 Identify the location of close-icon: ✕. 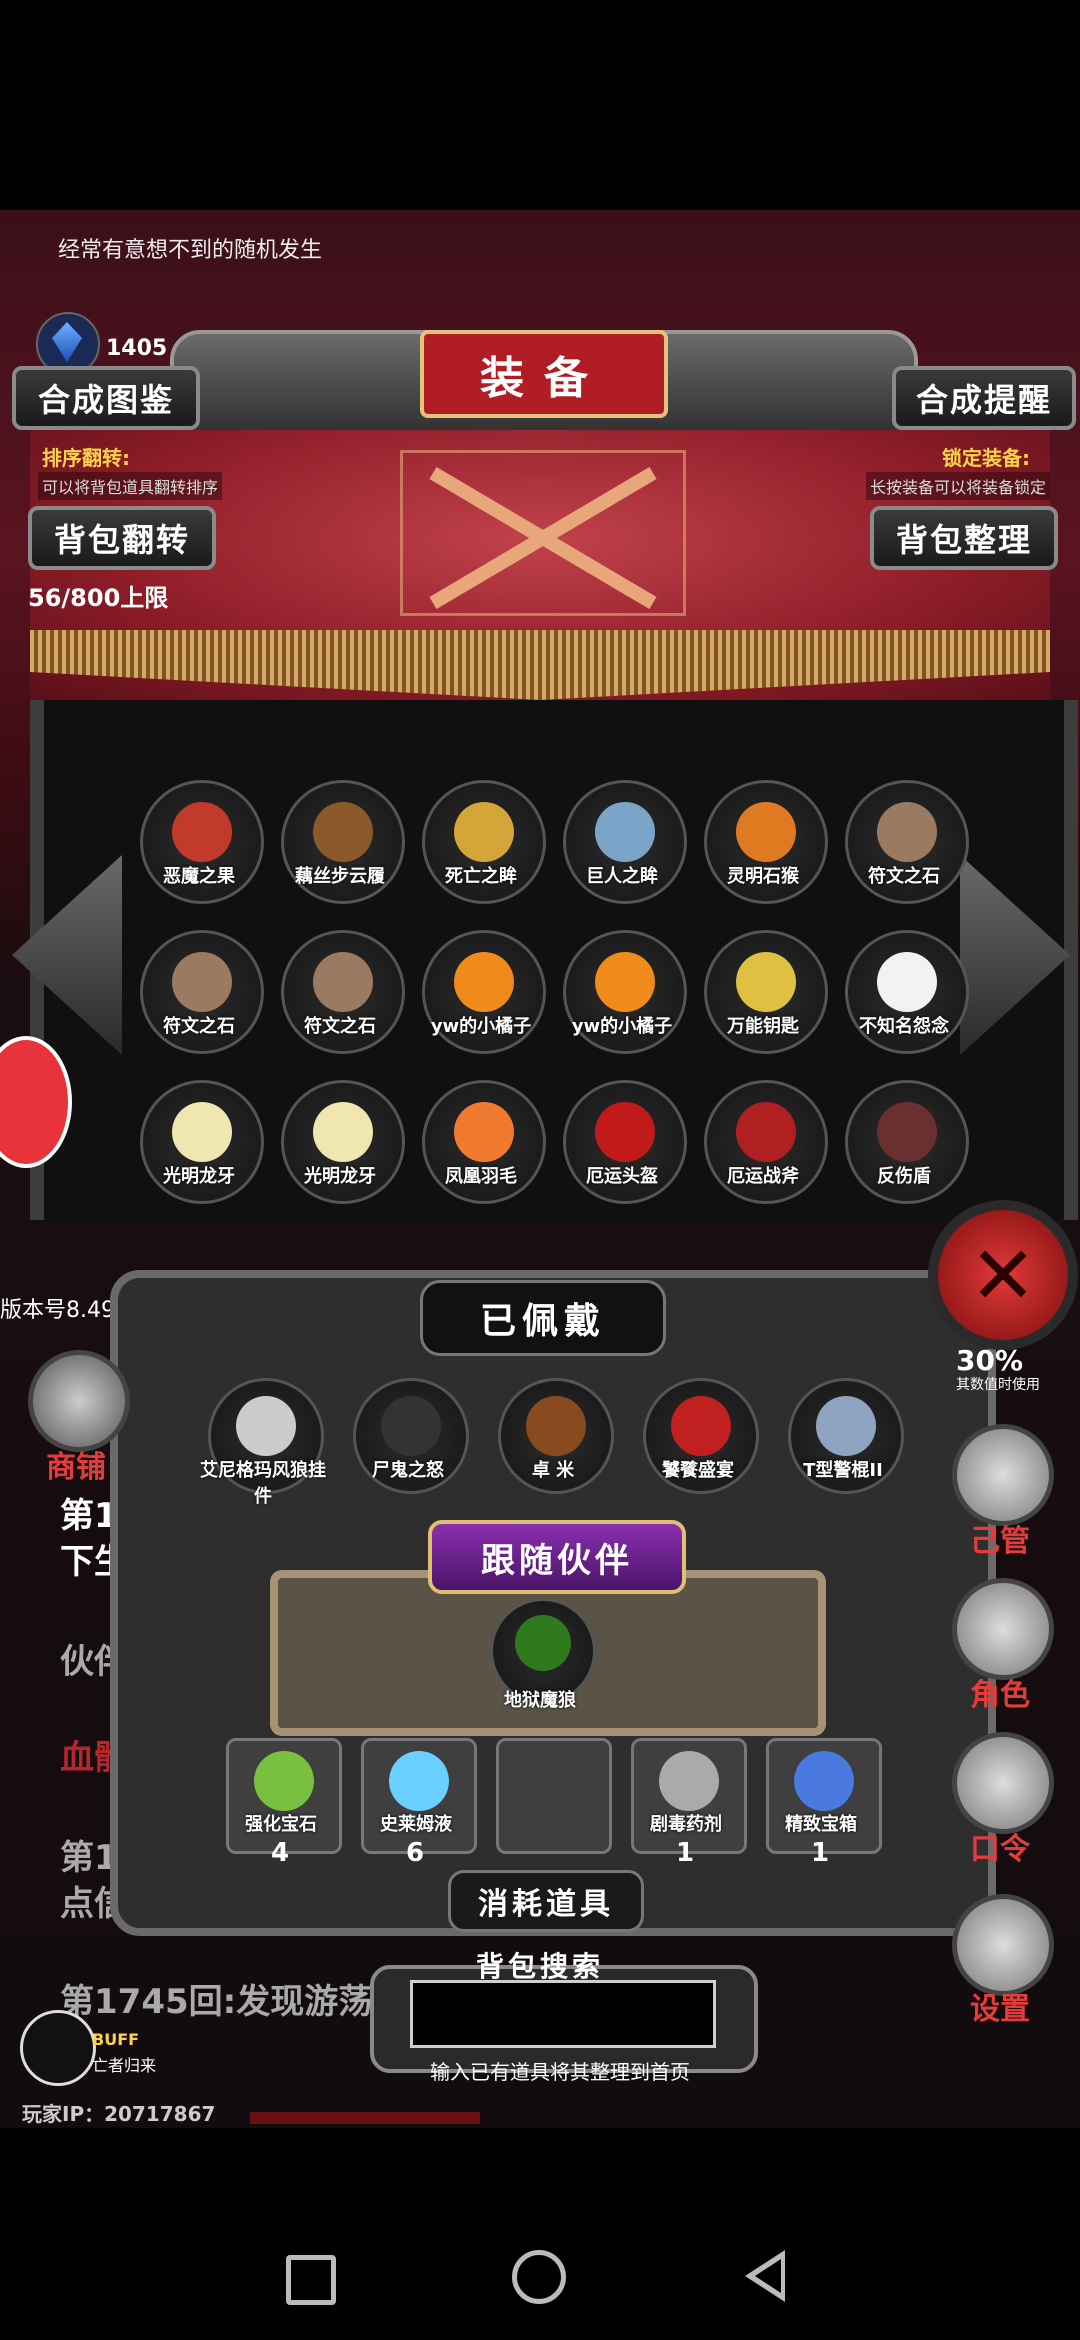
(1003, 1275).